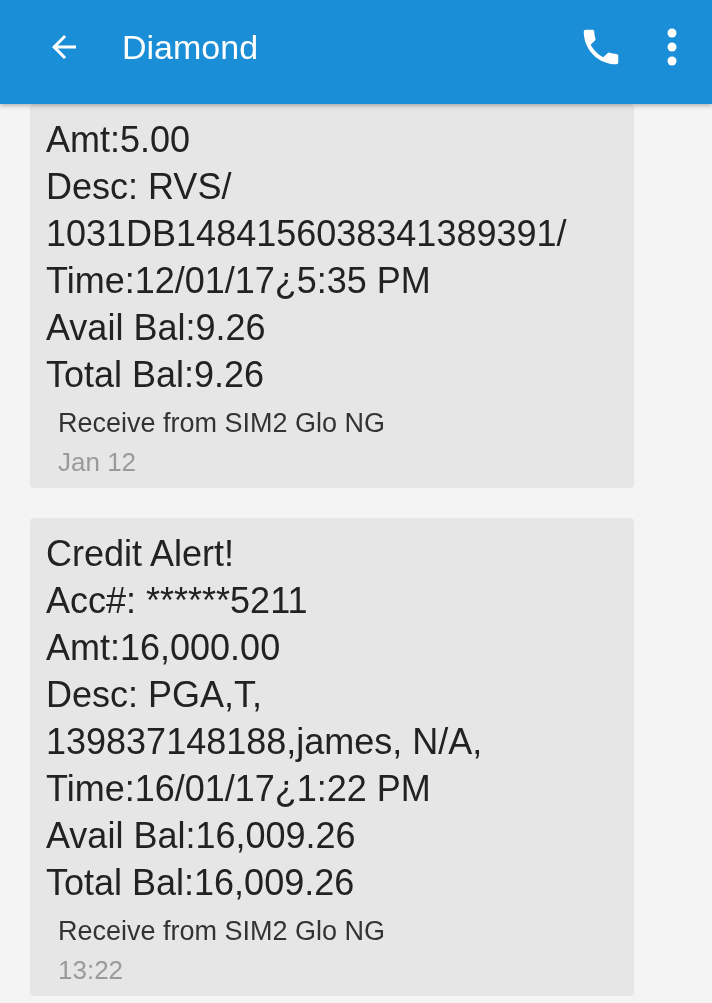 The image size is (712, 1003). Describe the element at coordinates (119, 140) in the screenshot. I see `message-line: Amt:5.00` at that location.